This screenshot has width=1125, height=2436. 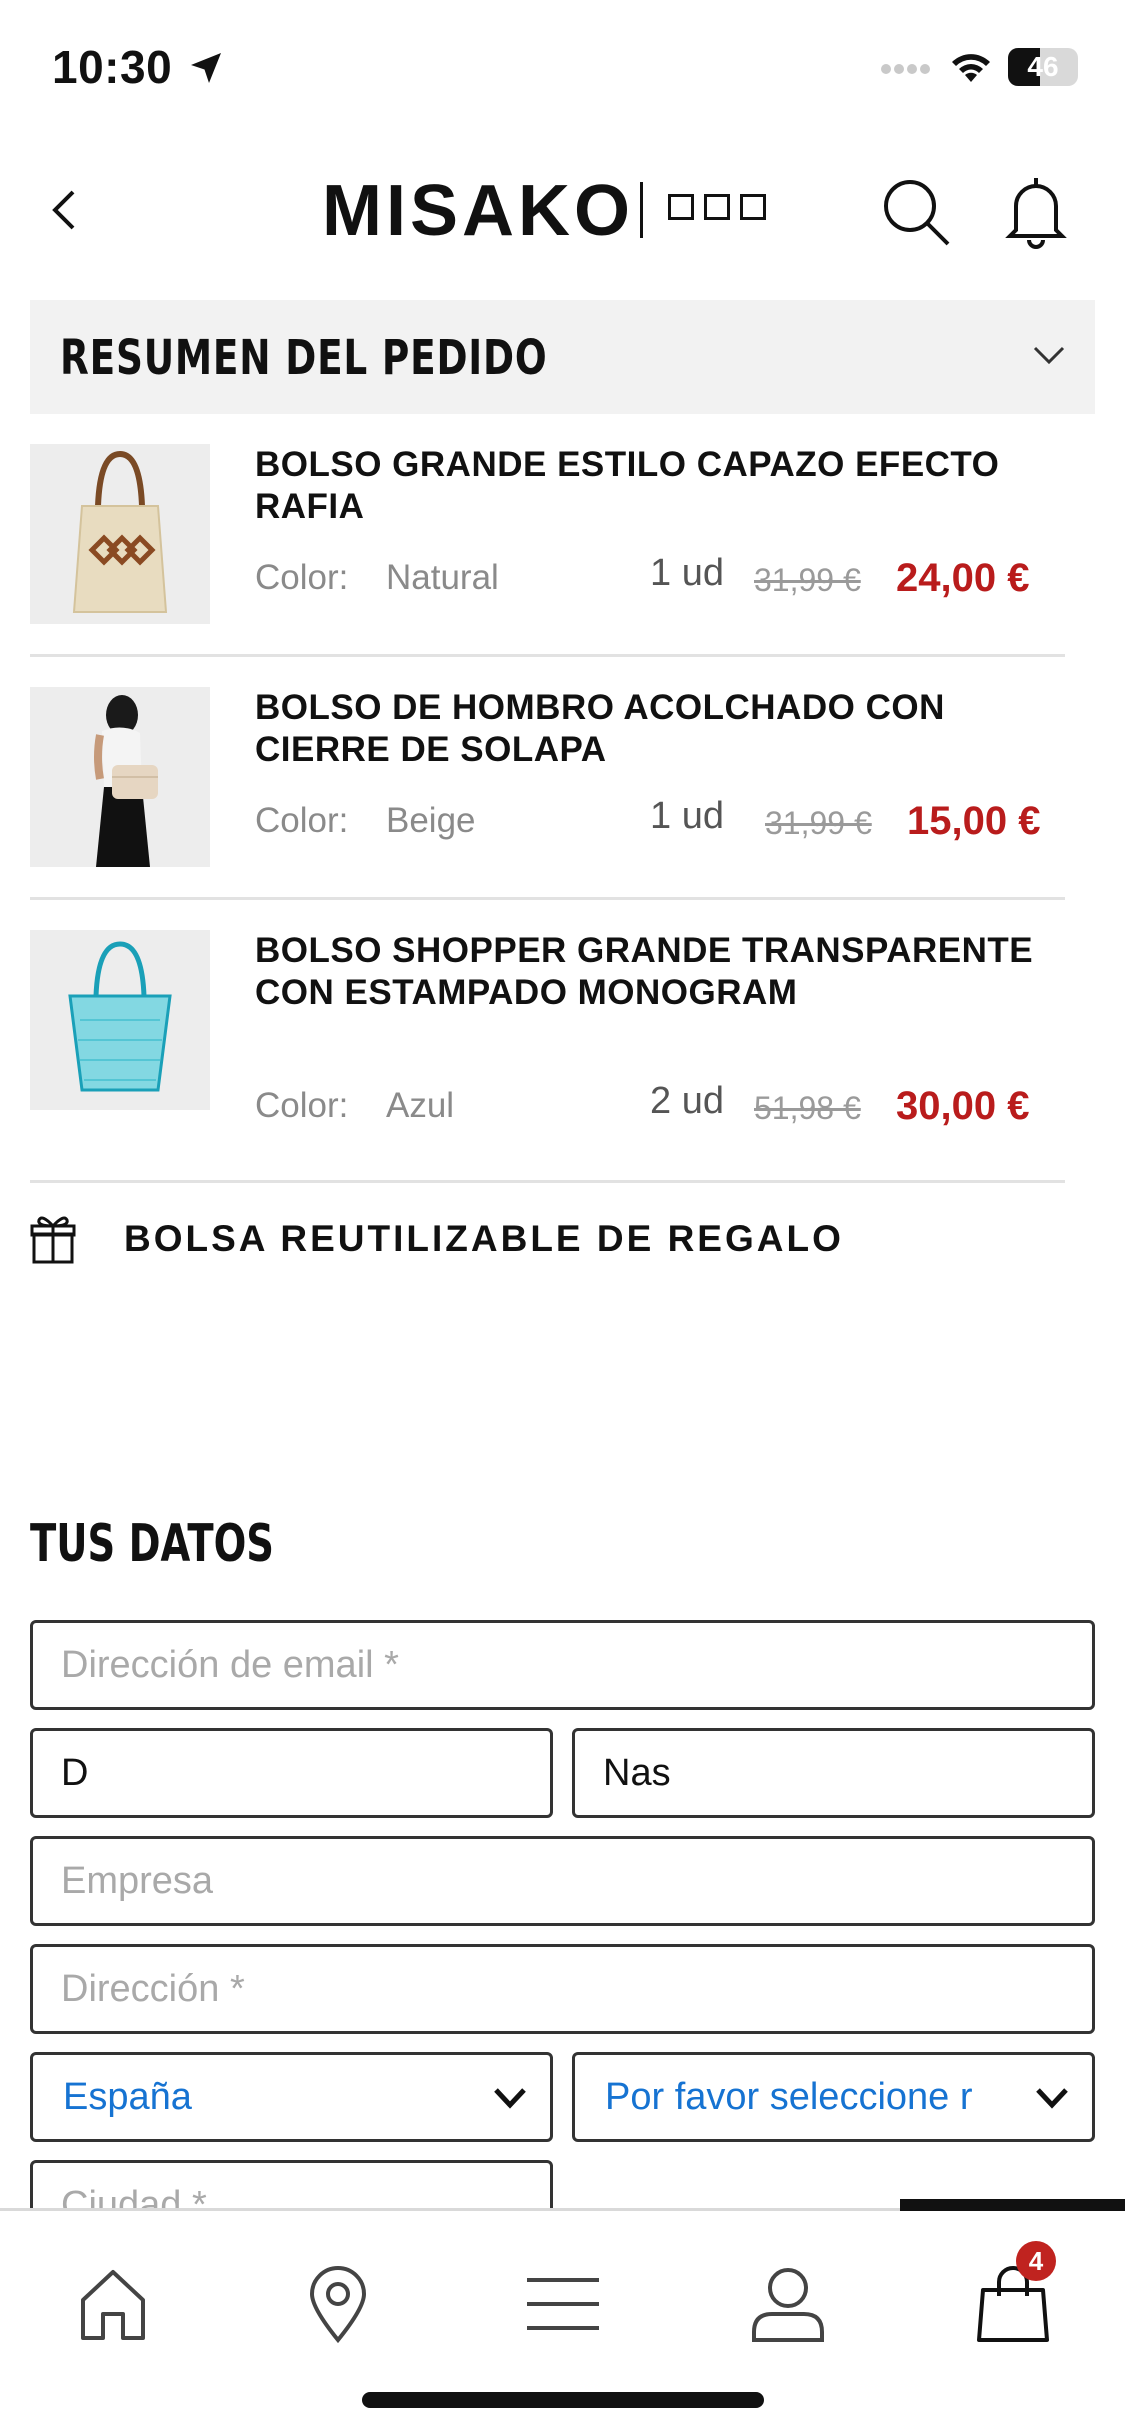 I want to click on country-select-value: España, so click(x=127, y=2097).